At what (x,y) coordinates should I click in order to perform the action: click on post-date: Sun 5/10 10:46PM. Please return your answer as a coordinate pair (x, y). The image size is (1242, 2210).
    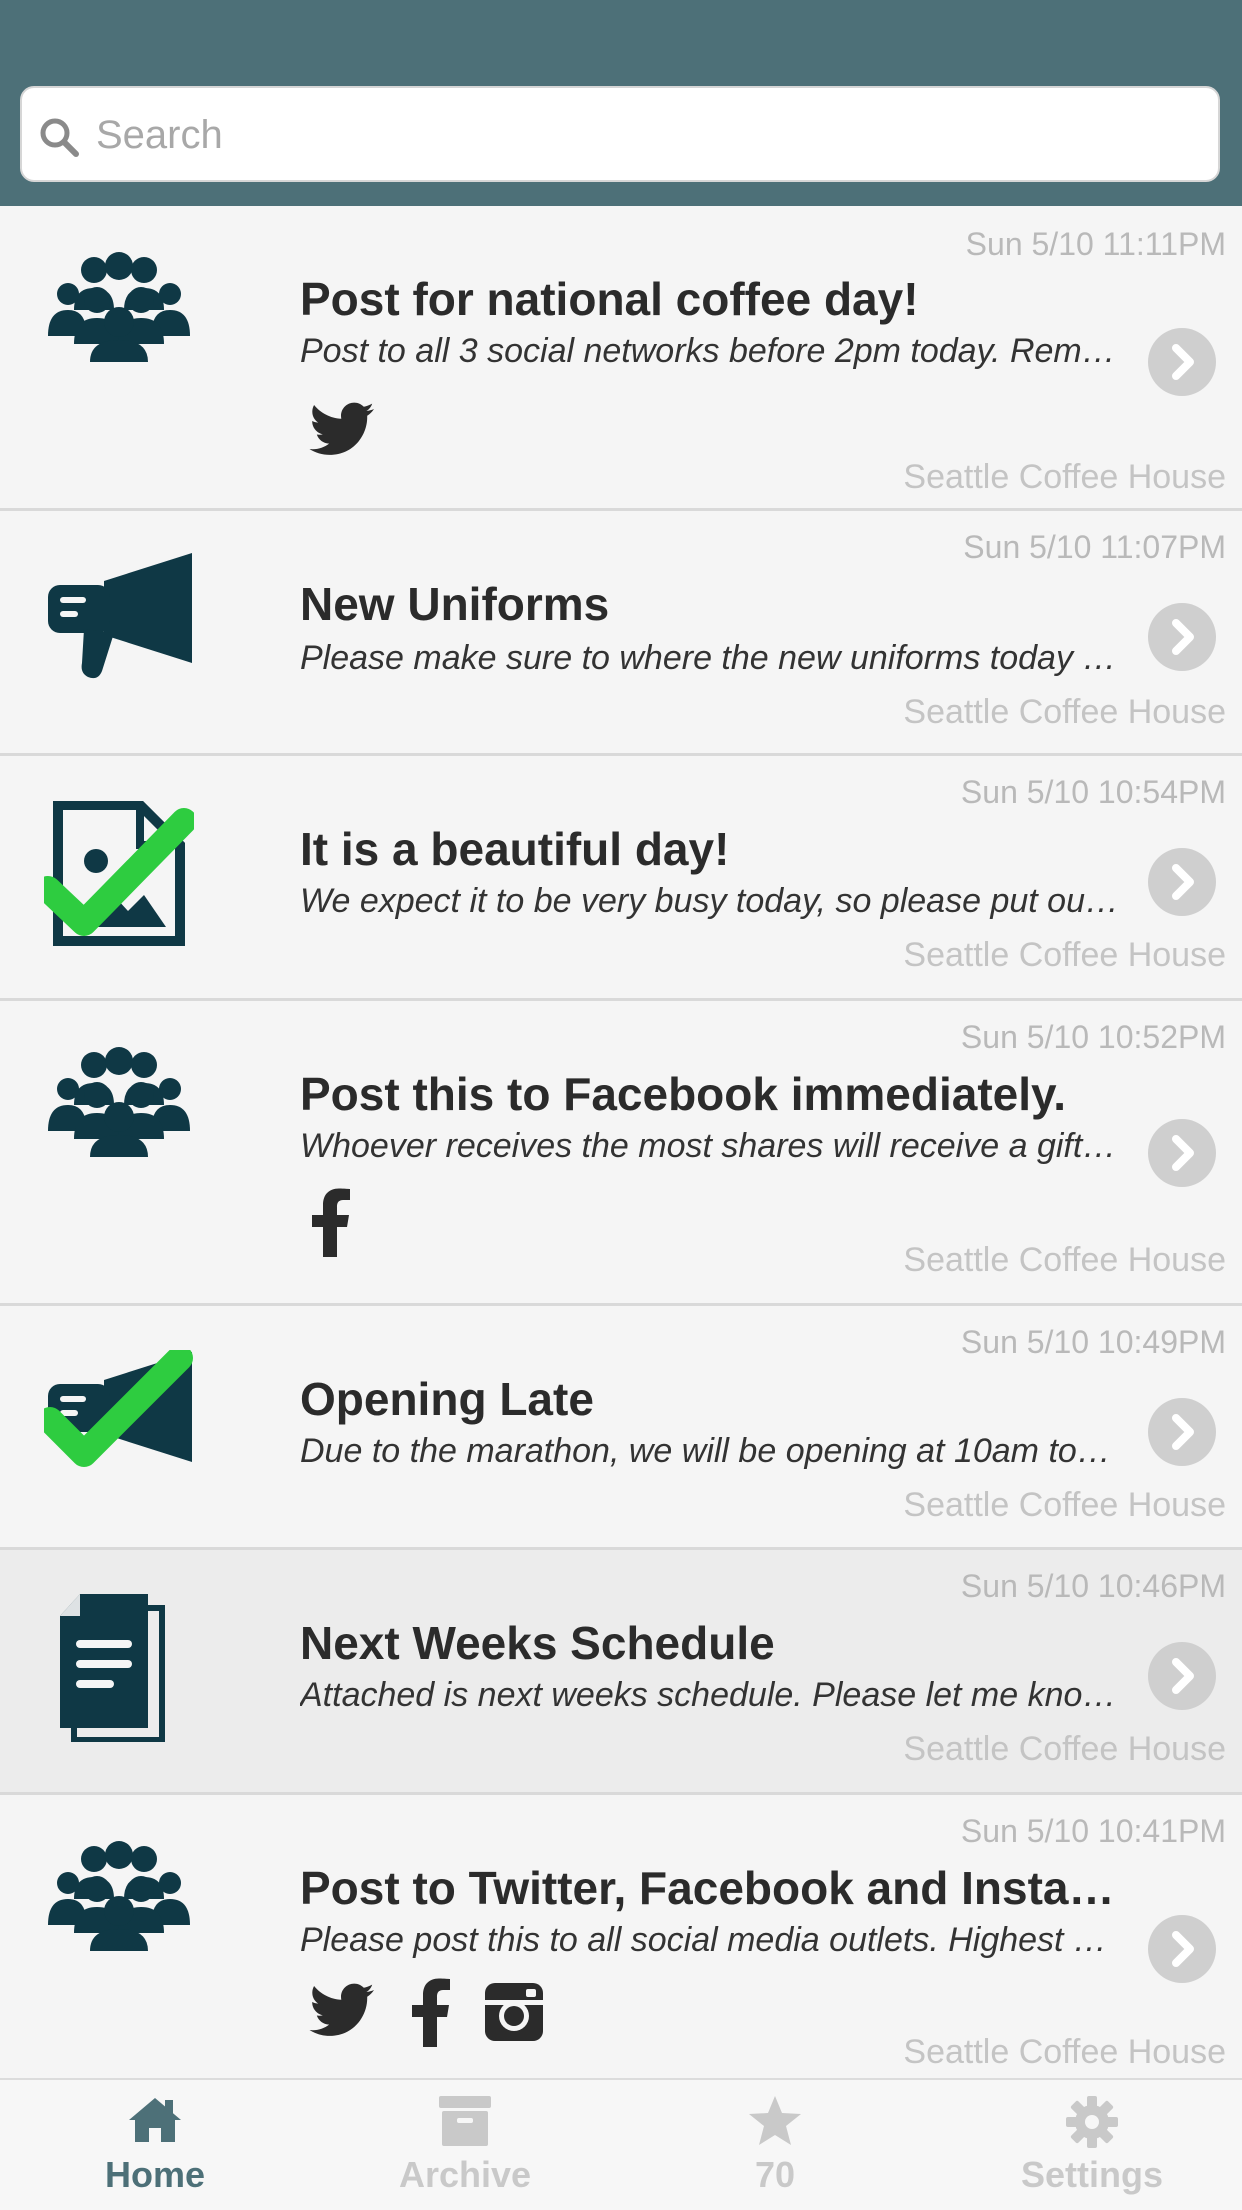
    Looking at the image, I should click on (1093, 1586).